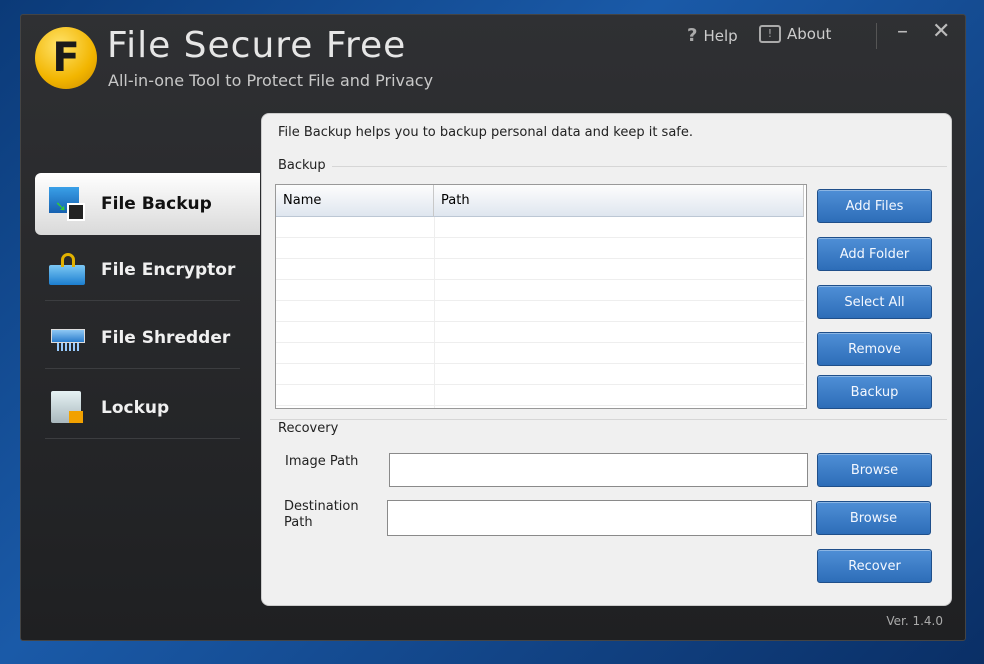  What do you see at coordinates (308, 428) in the screenshot?
I see `recovery-group-label: Recovery` at bounding box center [308, 428].